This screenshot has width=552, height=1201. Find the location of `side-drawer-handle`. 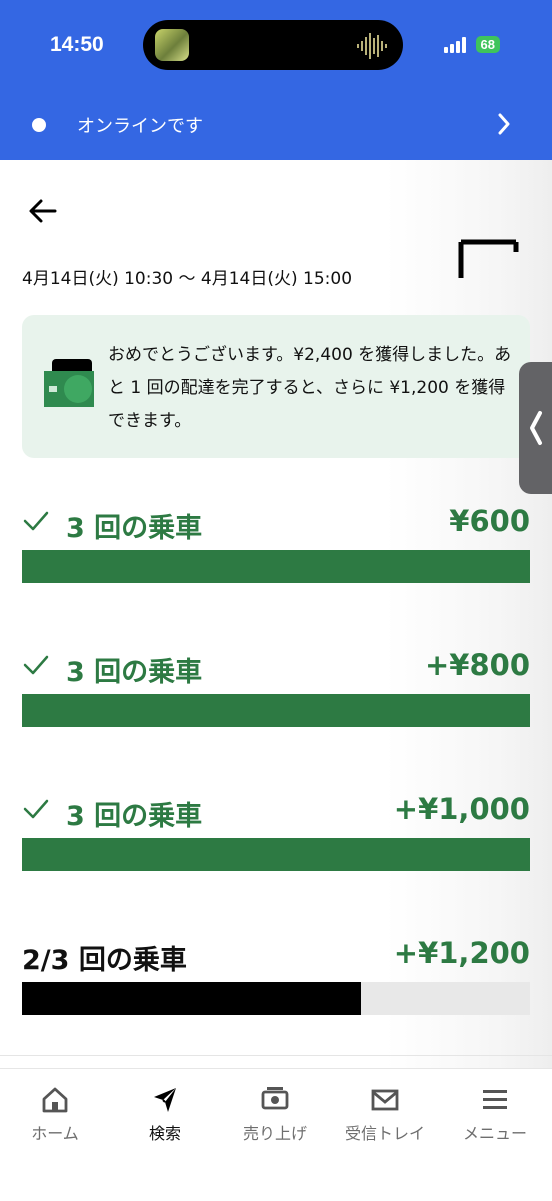

side-drawer-handle is located at coordinates (535, 428).